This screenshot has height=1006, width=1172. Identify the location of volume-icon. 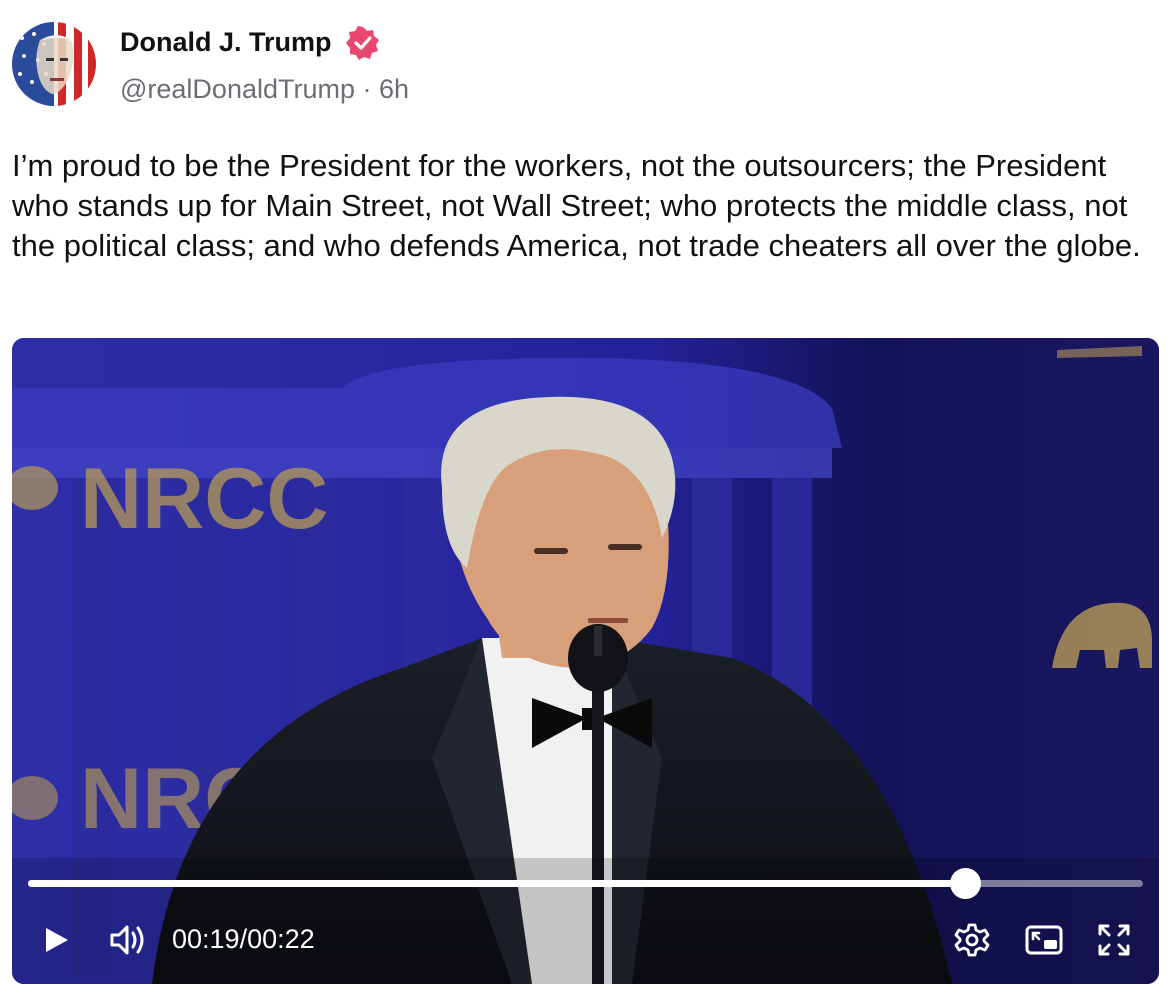
(127, 940).